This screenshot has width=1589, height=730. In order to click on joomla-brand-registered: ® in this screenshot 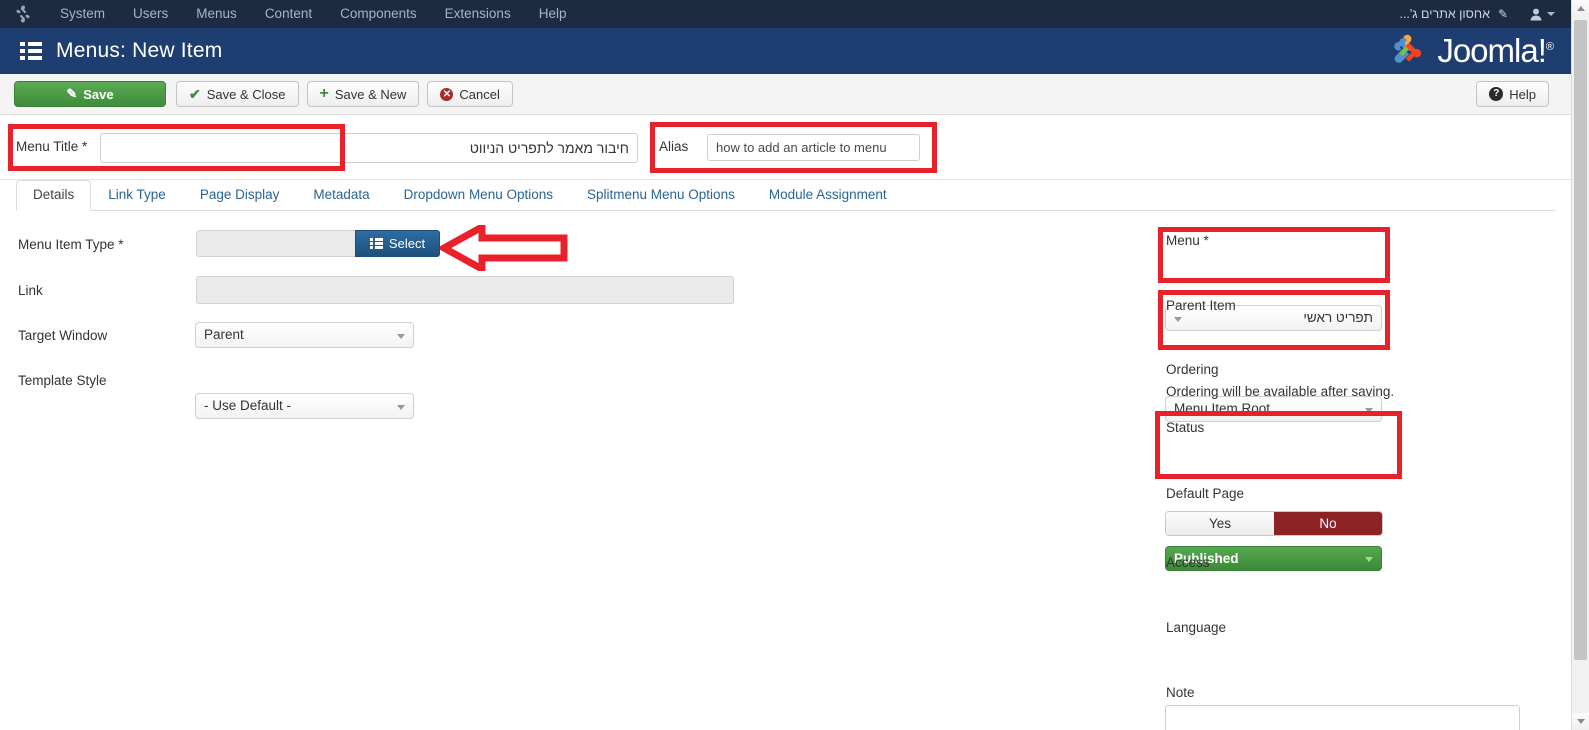, I will do `click(1549, 47)`.